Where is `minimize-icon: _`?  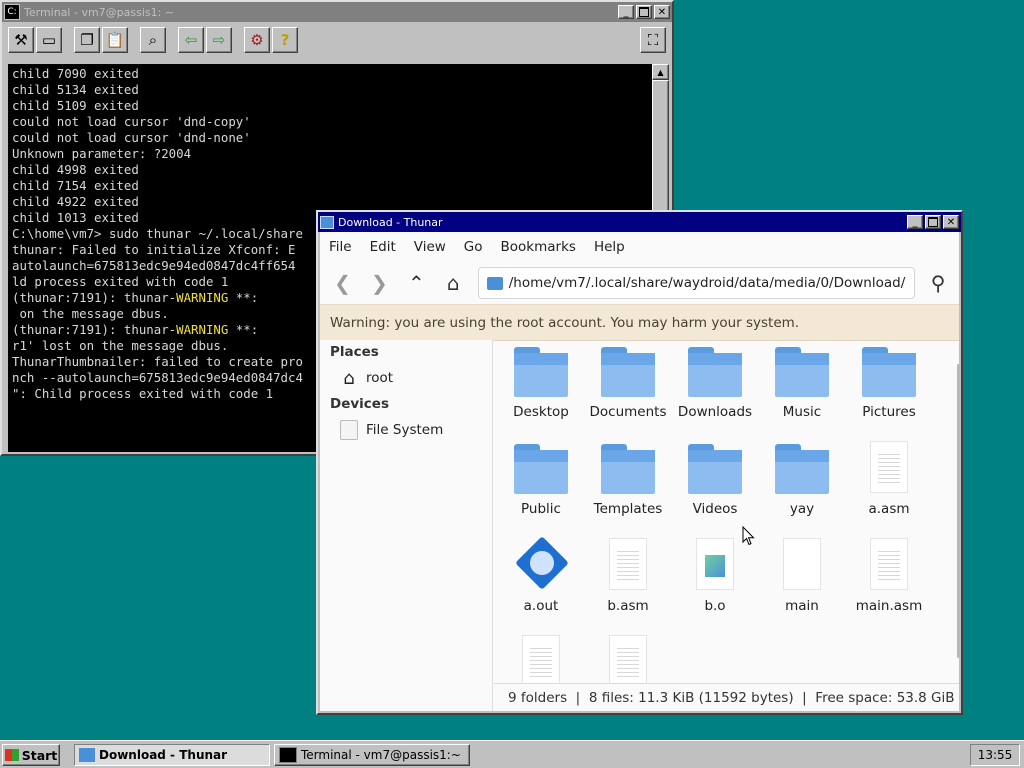
minimize-icon: _ is located at coordinates (915, 222).